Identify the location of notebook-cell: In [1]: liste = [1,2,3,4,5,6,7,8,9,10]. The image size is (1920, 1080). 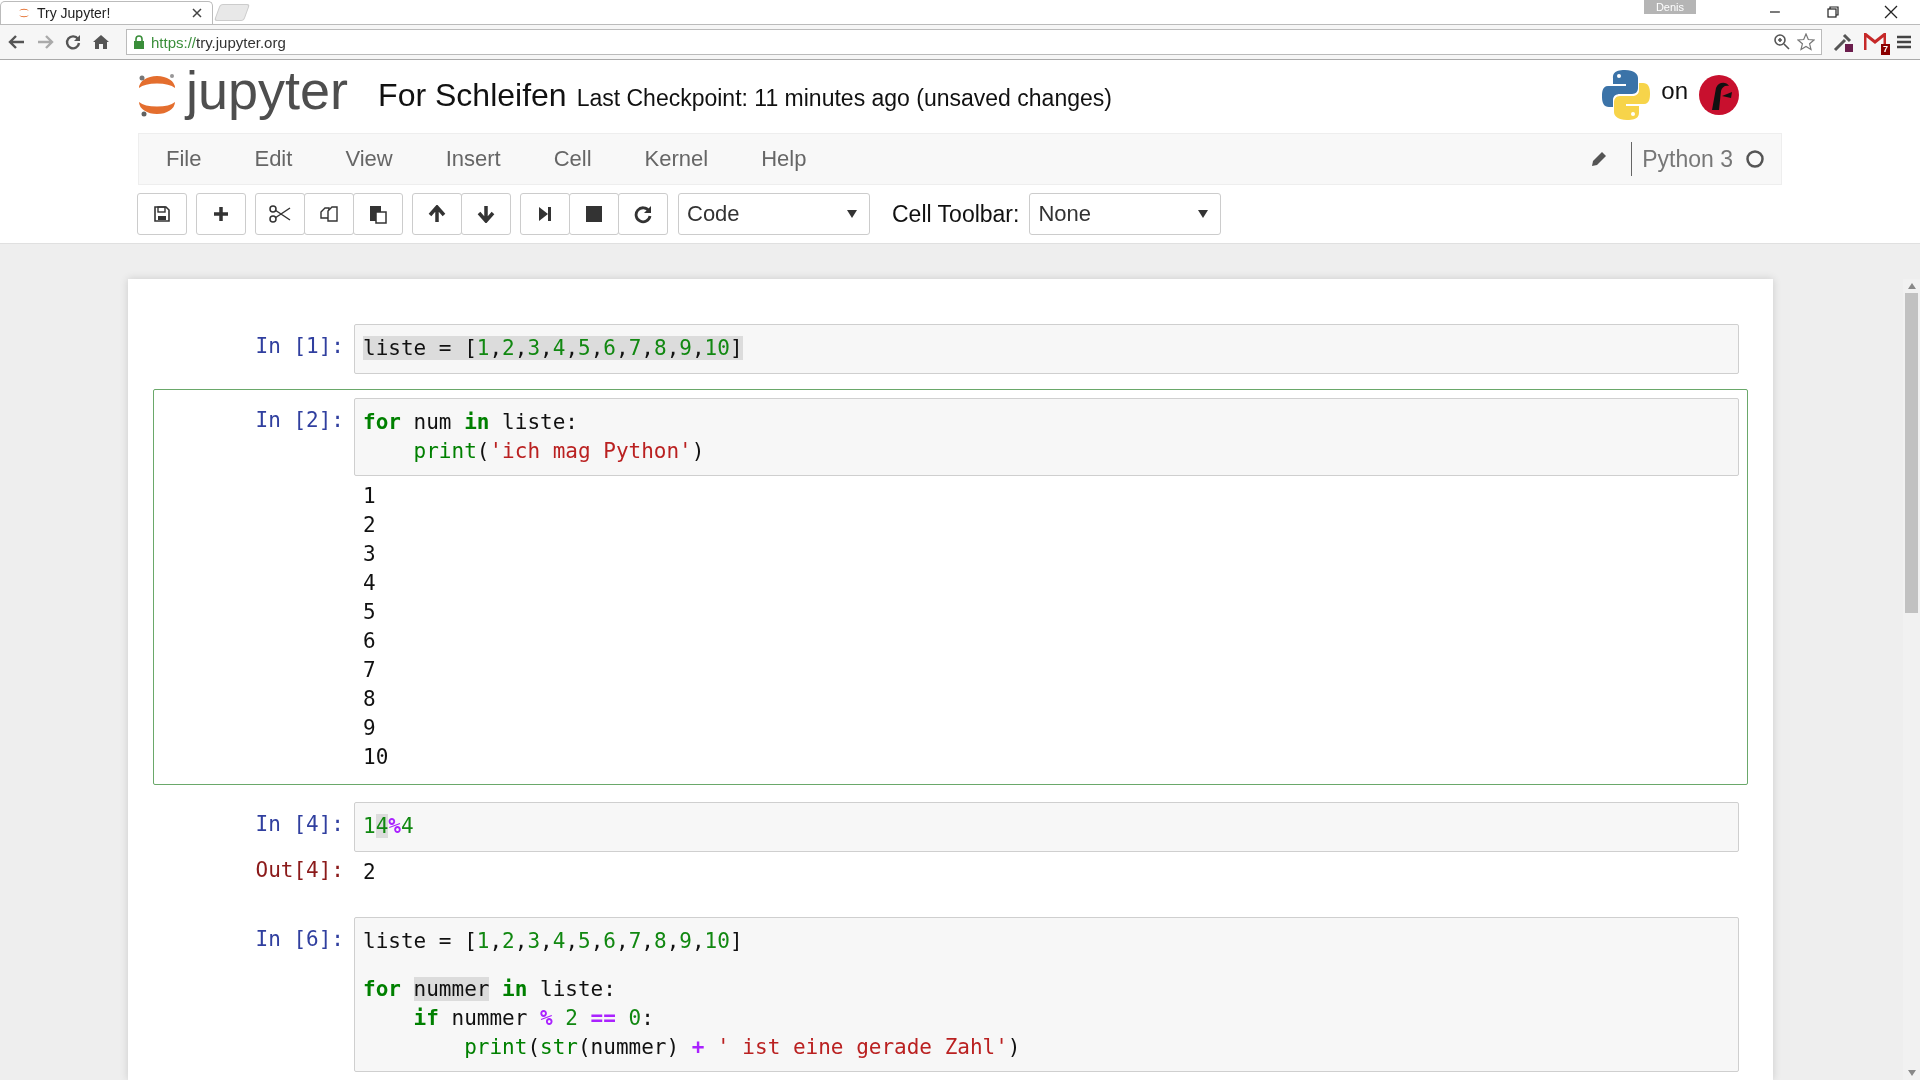
(950, 348).